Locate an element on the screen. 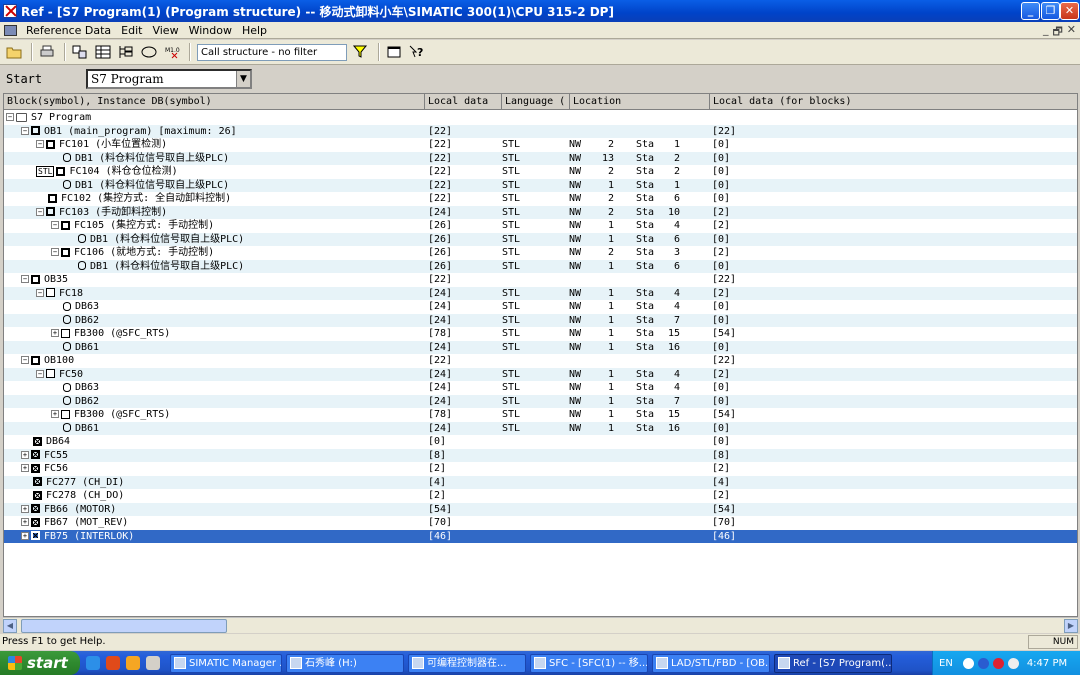  no-symbol-icon: M1.0 is located at coordinates (172, 52).